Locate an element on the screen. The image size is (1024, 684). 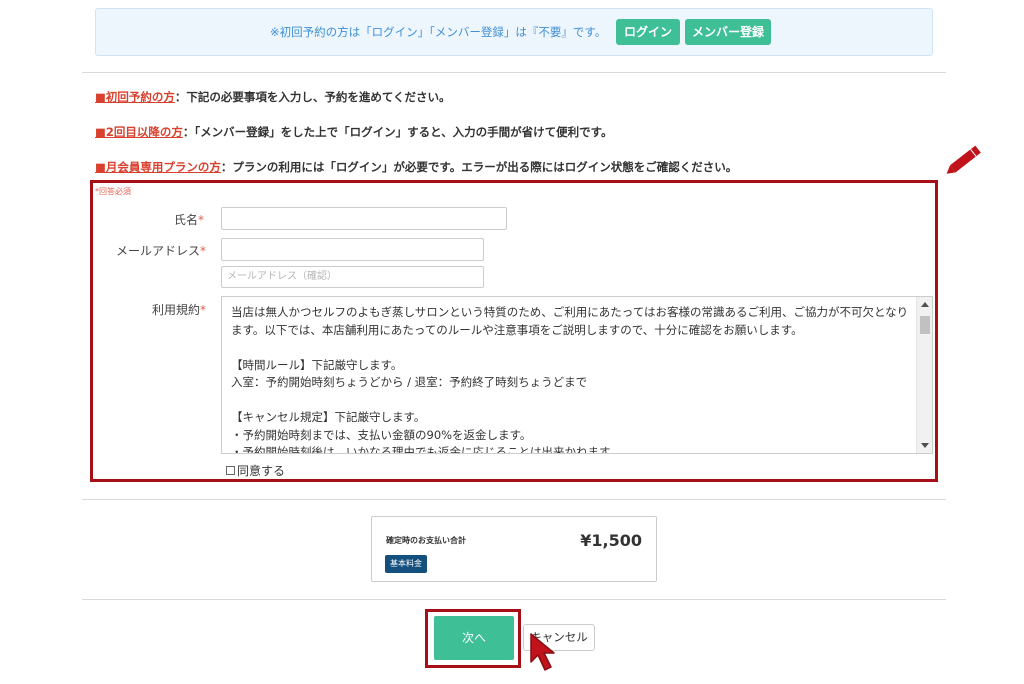
name-label: 氏名* is located at coordinates (177, 219).